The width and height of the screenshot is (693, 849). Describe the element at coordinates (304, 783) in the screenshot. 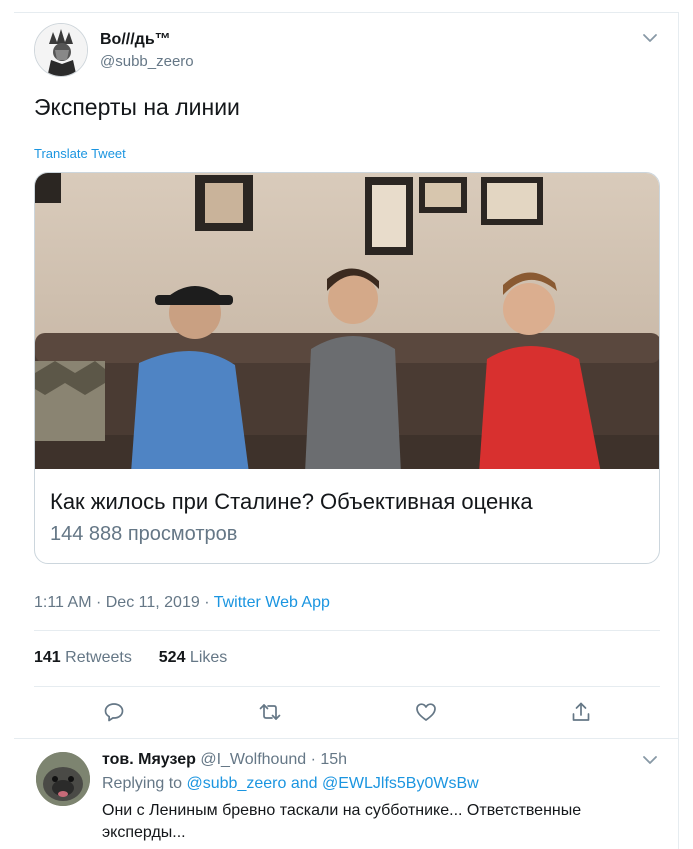

I see `replying-and: and` at that location.